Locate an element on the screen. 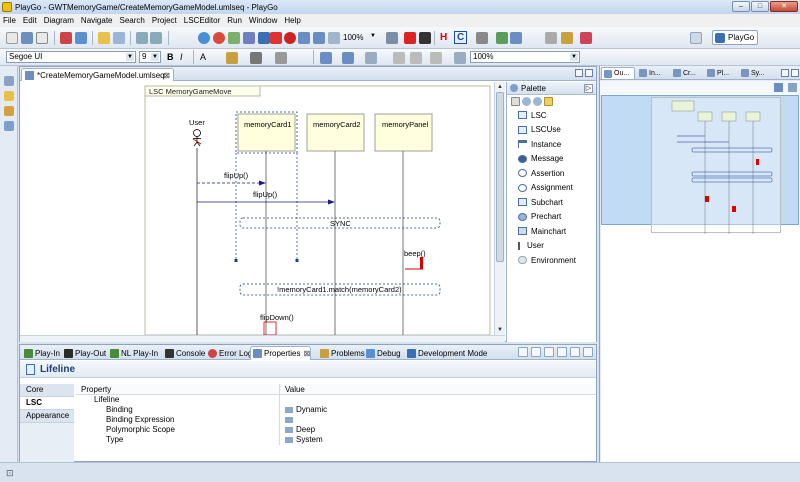  tab-properties: Properties ⊠ is located at coordinates (281, 353).